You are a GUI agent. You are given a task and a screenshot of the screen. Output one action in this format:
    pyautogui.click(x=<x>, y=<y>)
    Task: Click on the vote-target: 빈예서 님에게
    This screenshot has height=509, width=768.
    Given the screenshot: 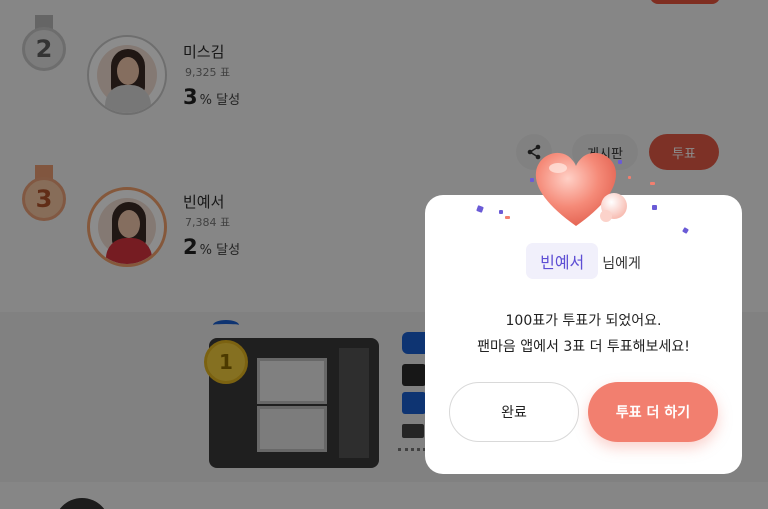 What is the action you would take?
    pyautogui.click(x=583, y=261)
    